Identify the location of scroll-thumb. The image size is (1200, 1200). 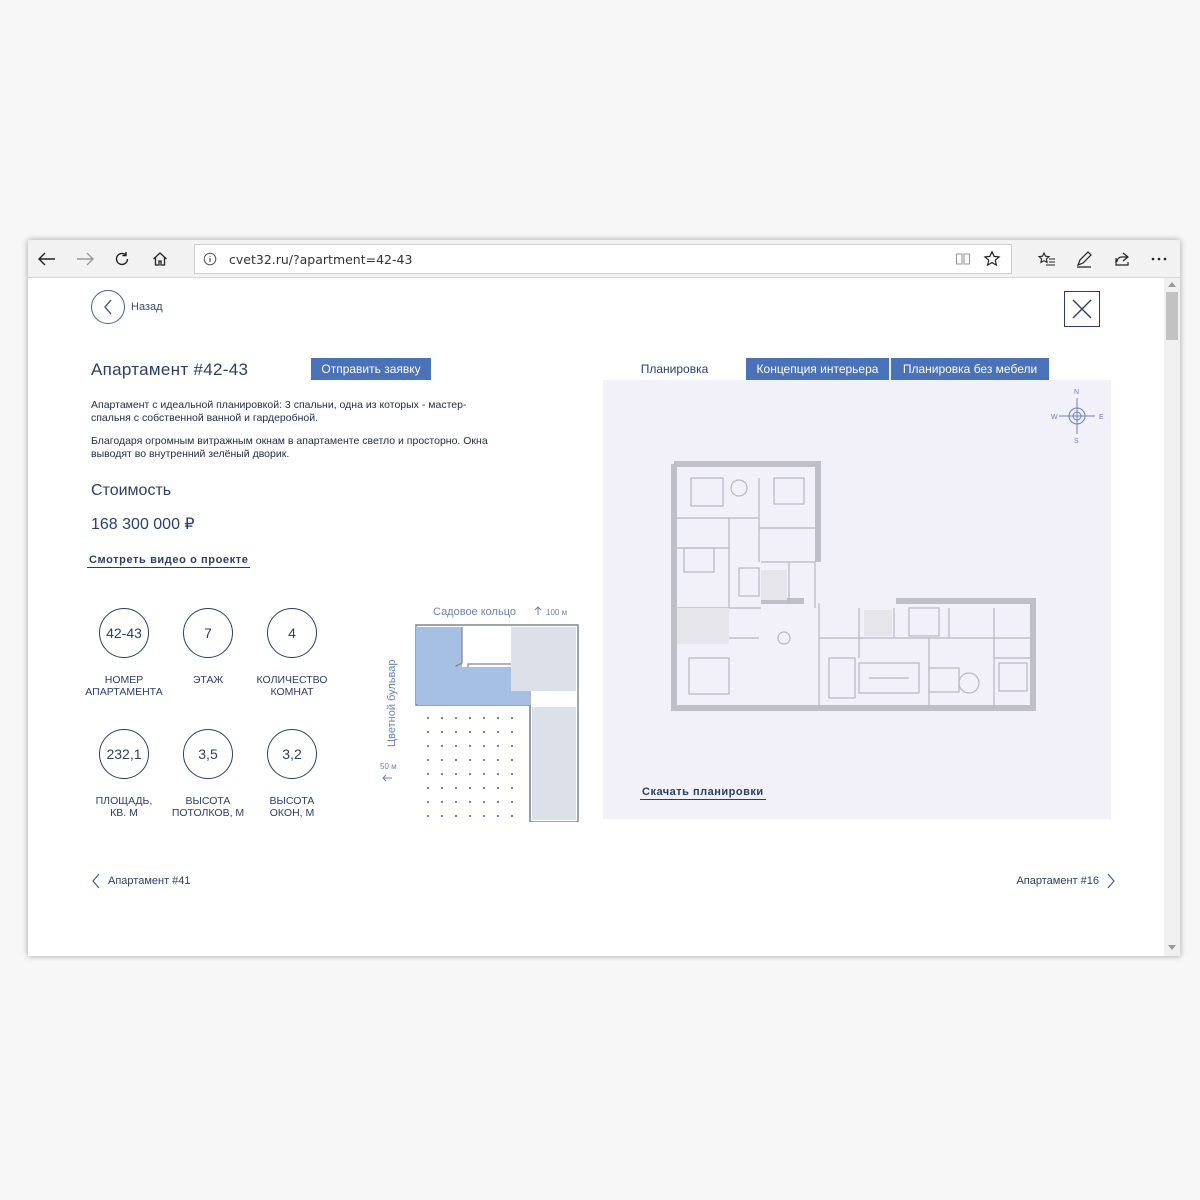
(1172, 316).